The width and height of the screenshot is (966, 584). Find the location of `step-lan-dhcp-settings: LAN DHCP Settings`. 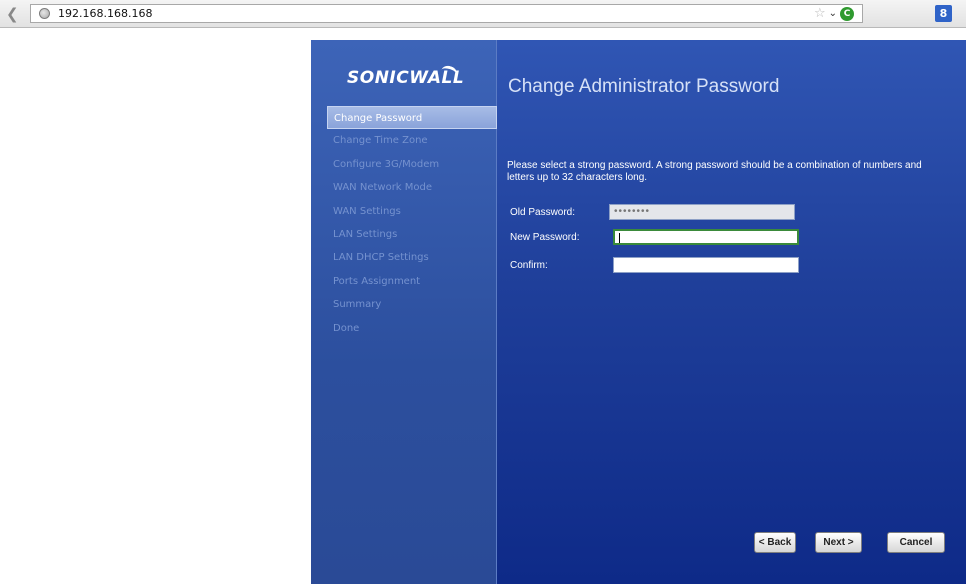

step-lan-dhcp-settings: LAN DHCP Settings is located at coordinates (381, 258).